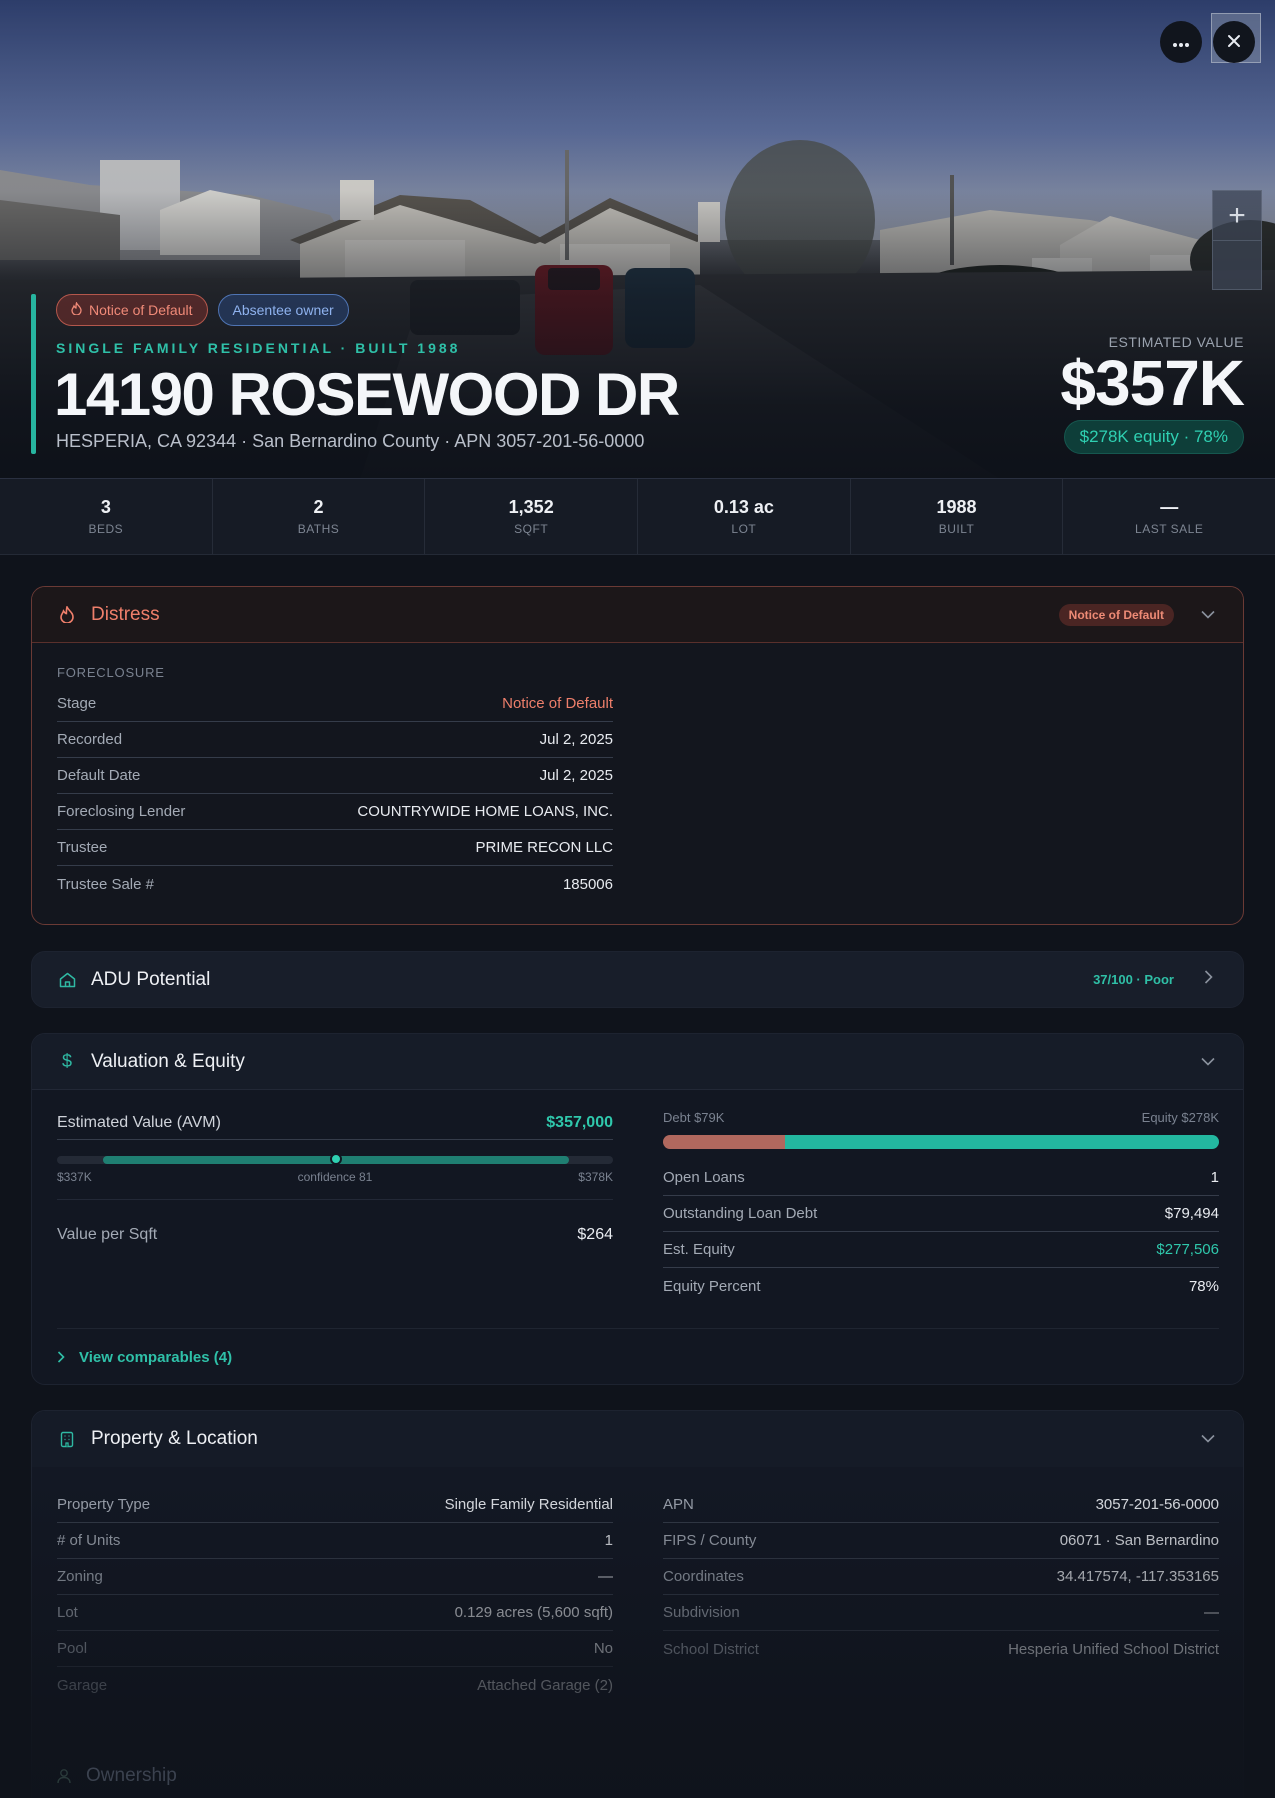 This screenshot has height=1798, width=1275. I want to click on adu-header: ADU Potential 37/100 · Poor, so click(637, 979).